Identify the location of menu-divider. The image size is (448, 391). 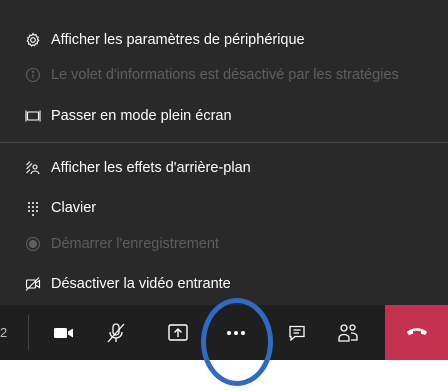
(224, 142).